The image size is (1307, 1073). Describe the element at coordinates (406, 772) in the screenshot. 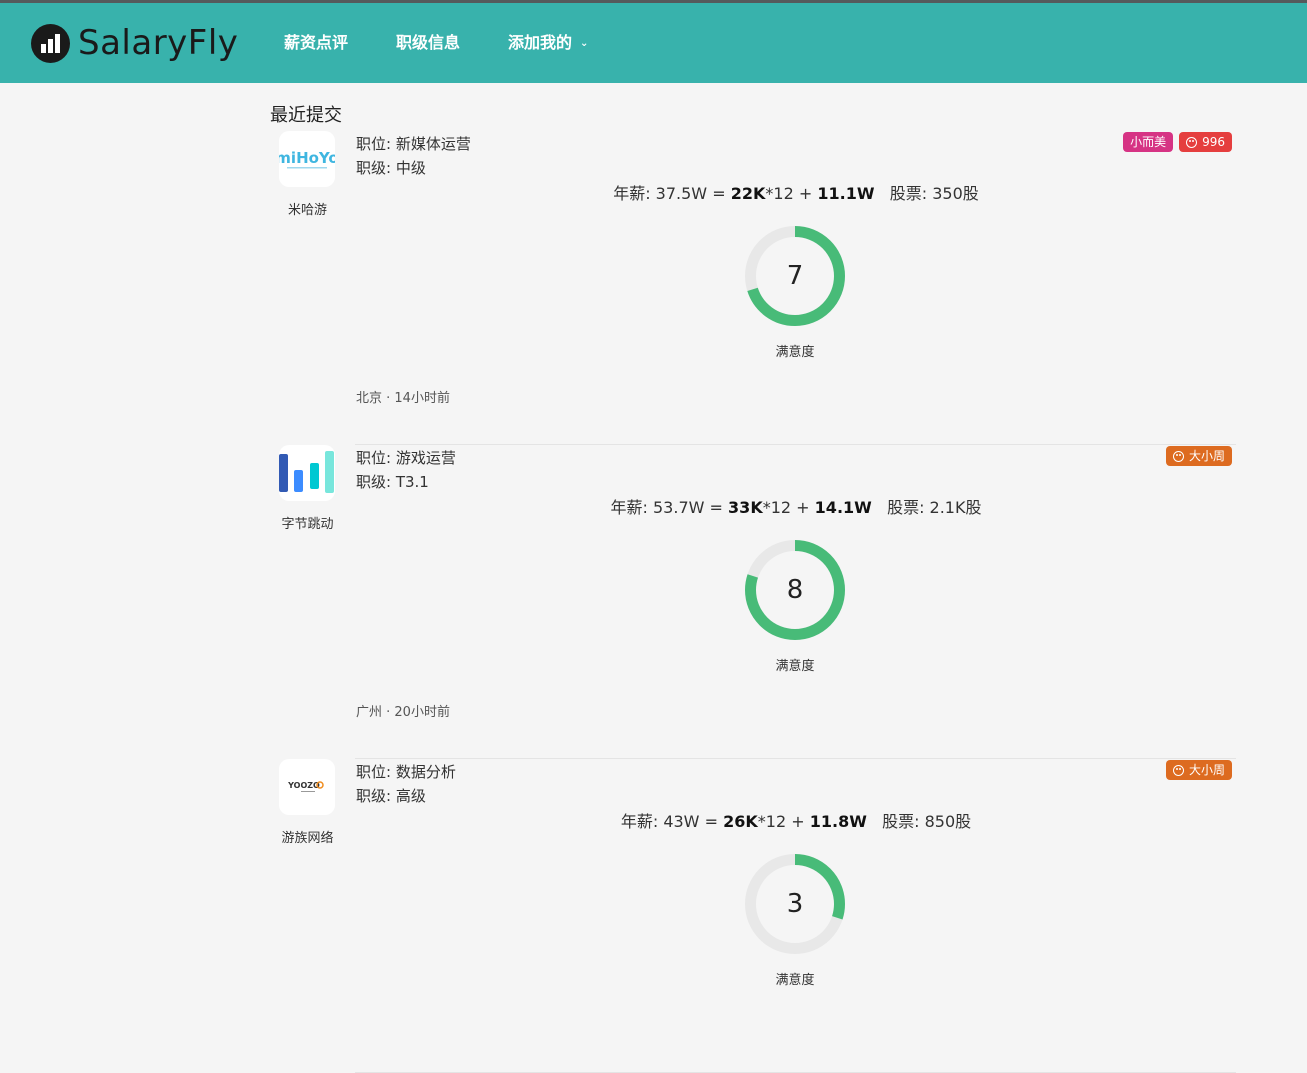

I see `position-text: 职位: 数据分析` at that location.